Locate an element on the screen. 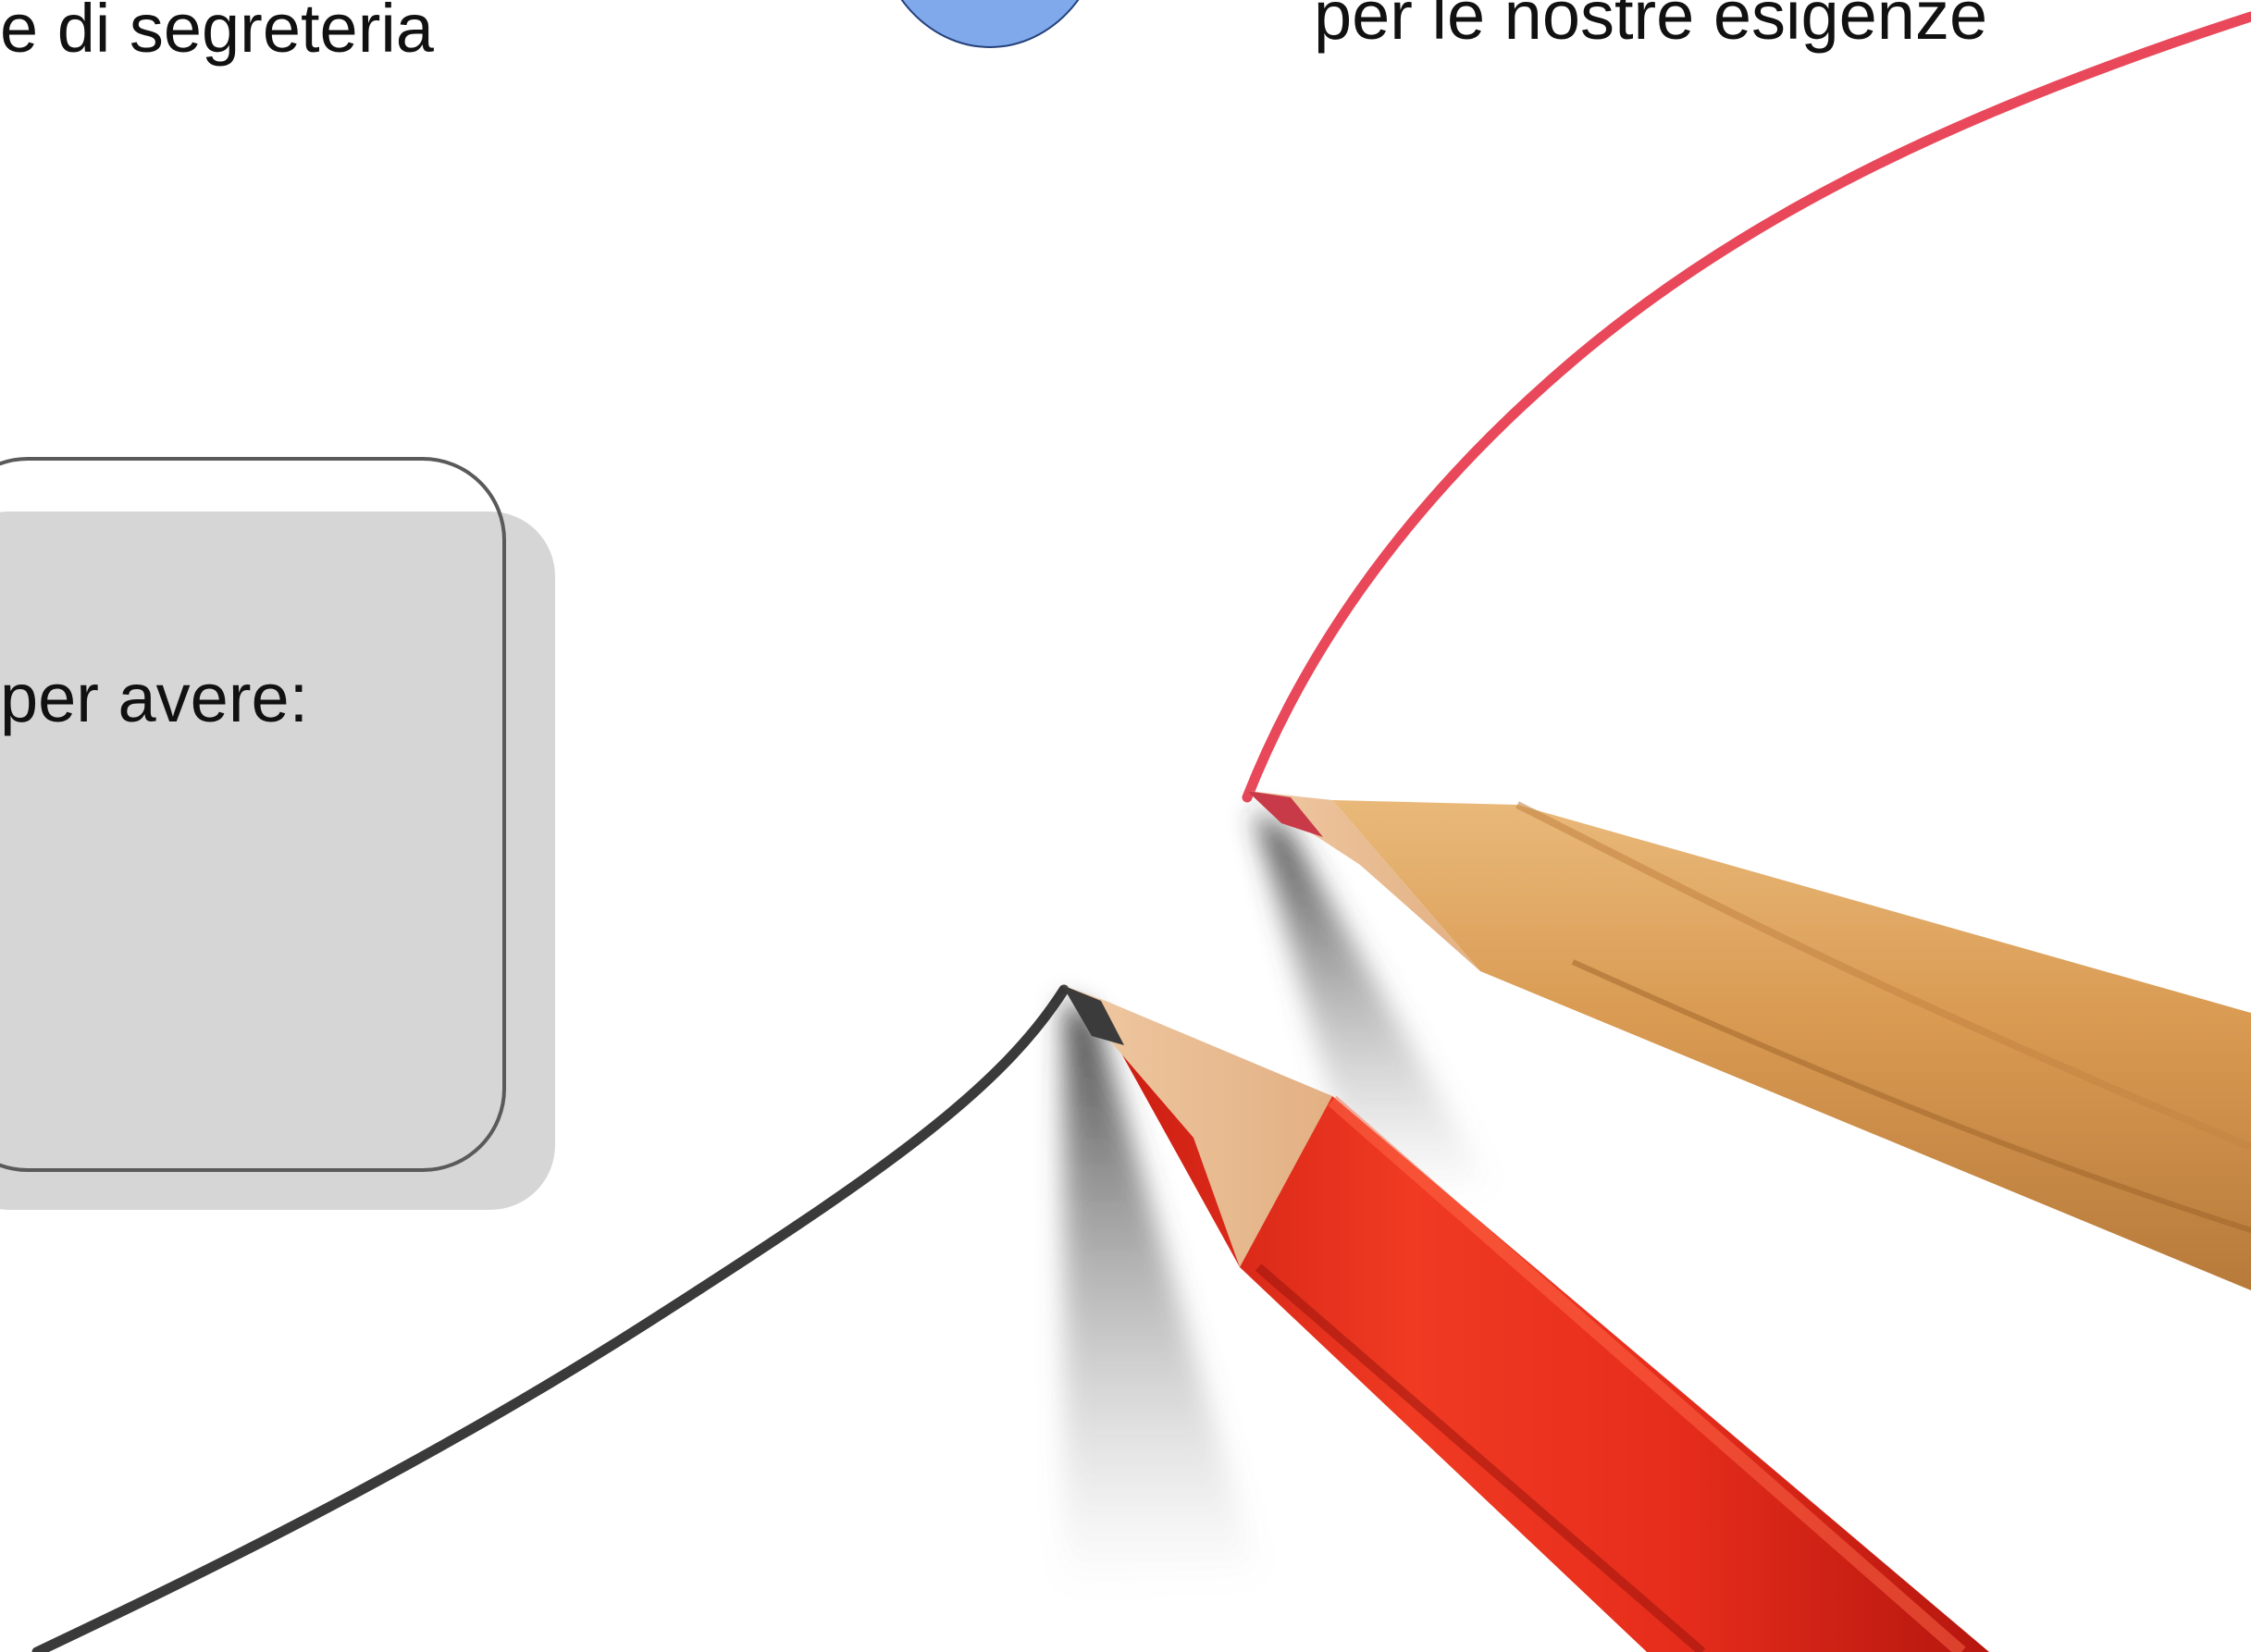  card-text: per avere: is located at coordinates (154, 698).